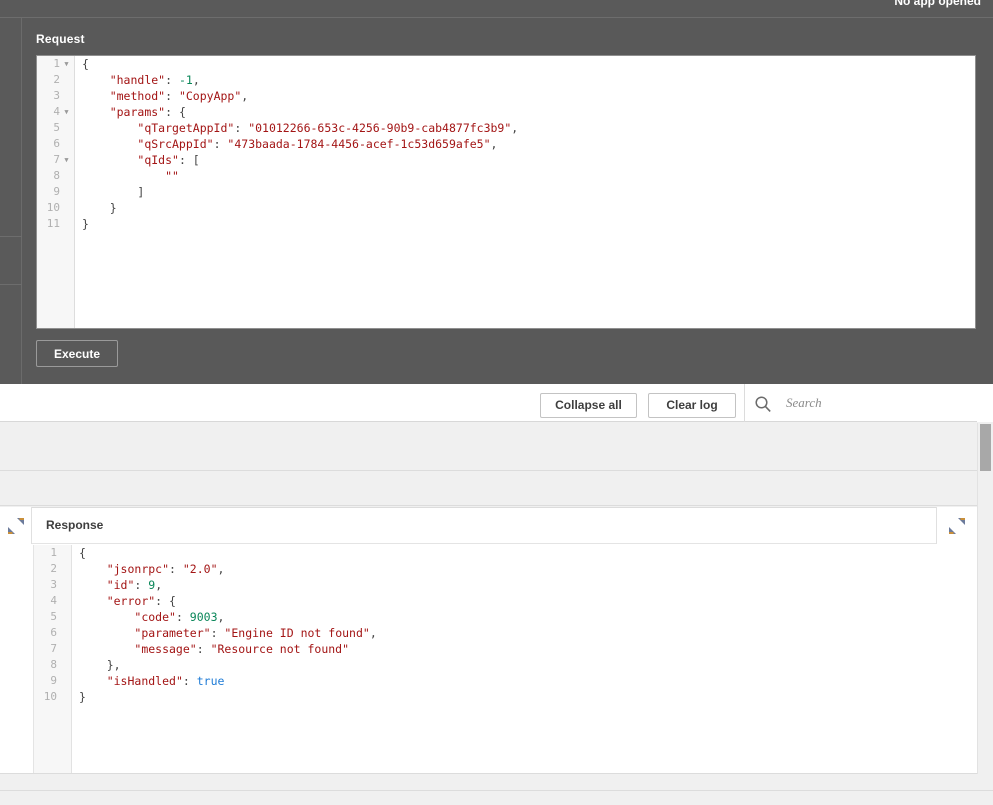 The image size is (993, 805). Describe the element at coordinates (937, 4) in the screenshot. I see `no-app-opened-label: No app opened` at that location.